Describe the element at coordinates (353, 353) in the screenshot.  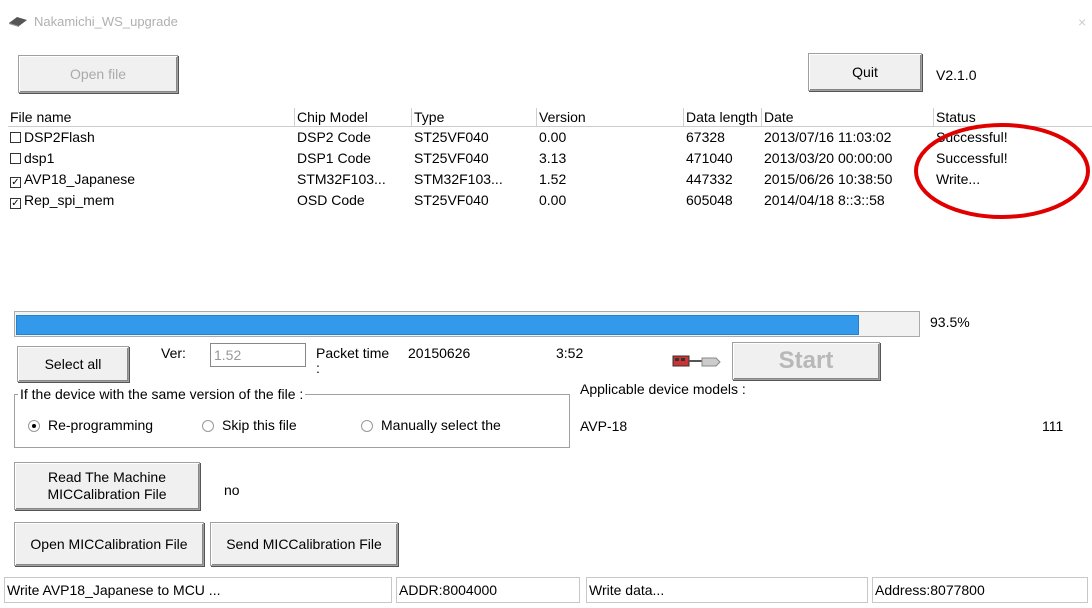
I see `packet-time-label: Packet time` at that location.